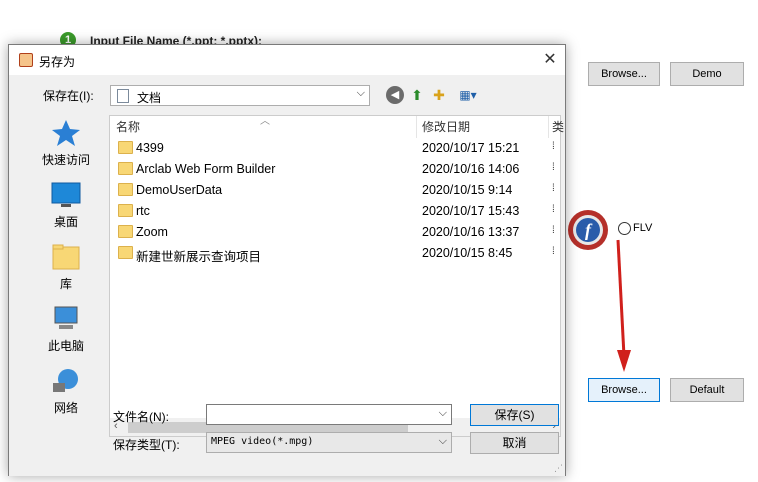  I want to click on place-label: 库, so click(65, 284).